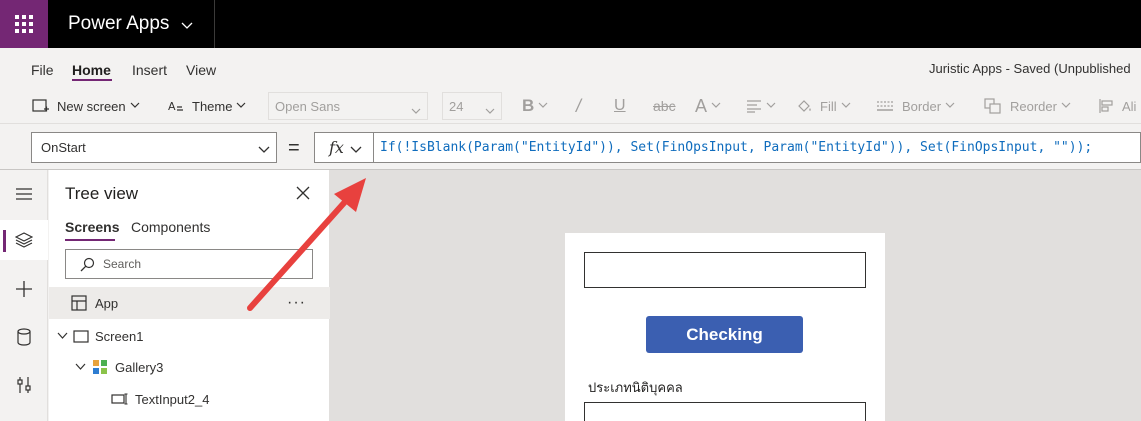 This screenshot has width=1141, height=421. I want to click on reorder-label: Reorder, so click(1033, 106).